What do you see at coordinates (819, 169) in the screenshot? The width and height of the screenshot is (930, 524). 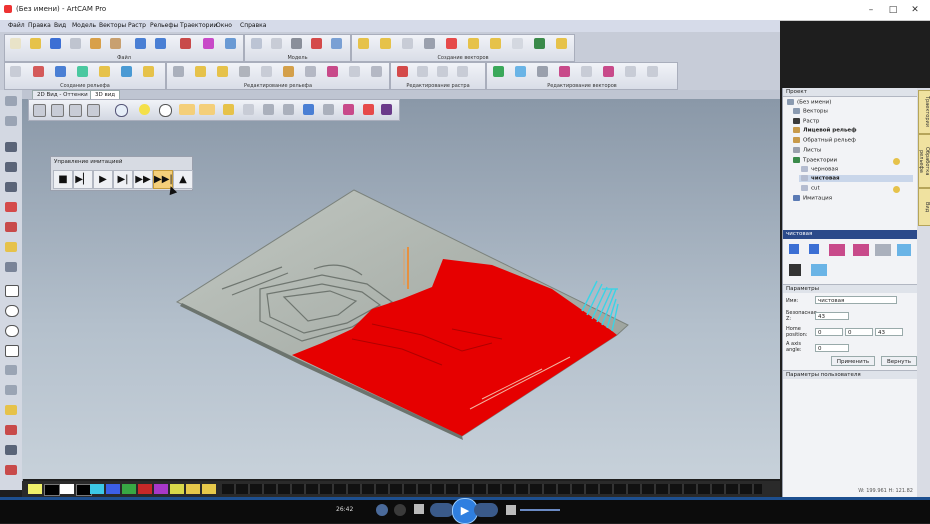 I see `tree-item-rough: черновая` at bounding box center [819, 169].